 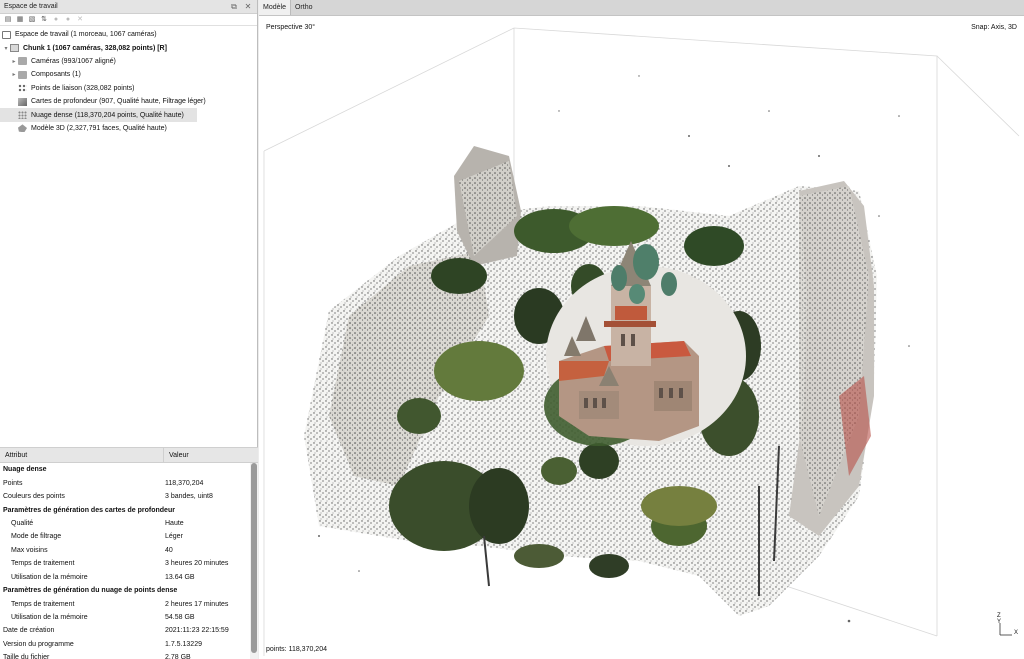 What do you see at coordinates (25, 470) in the screenshot?
I see `property-key: Nuage dense` at bounding box center [25, 470].